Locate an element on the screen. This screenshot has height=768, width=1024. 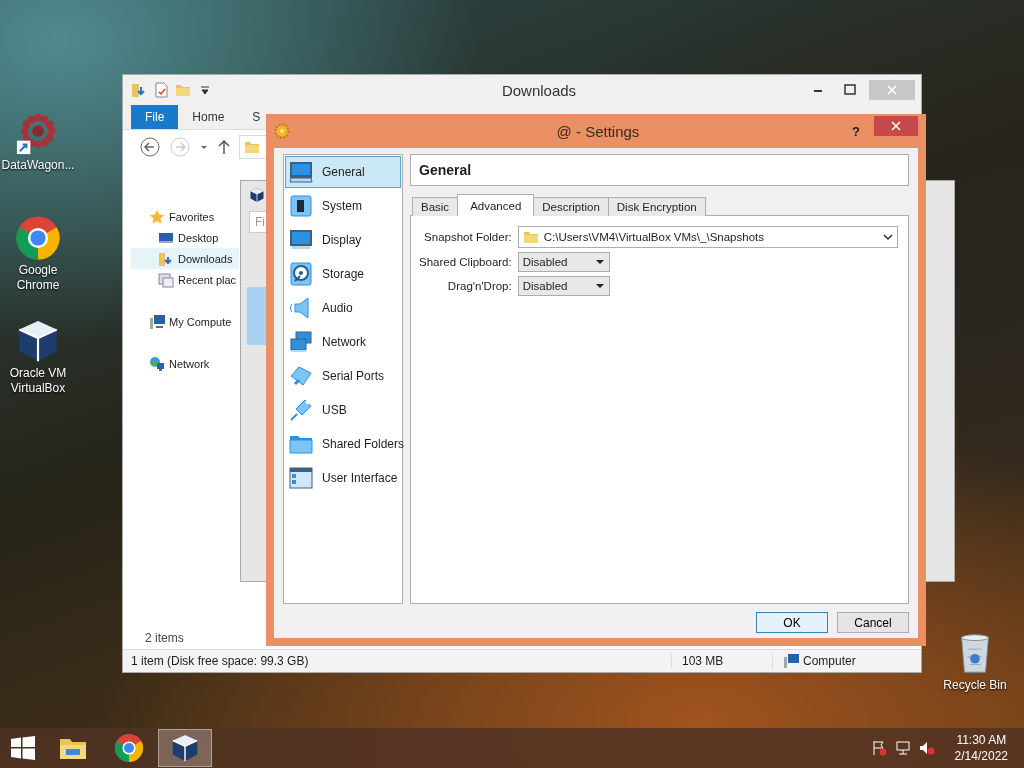
section-item: User Interface is located at coordinates (343, 478).